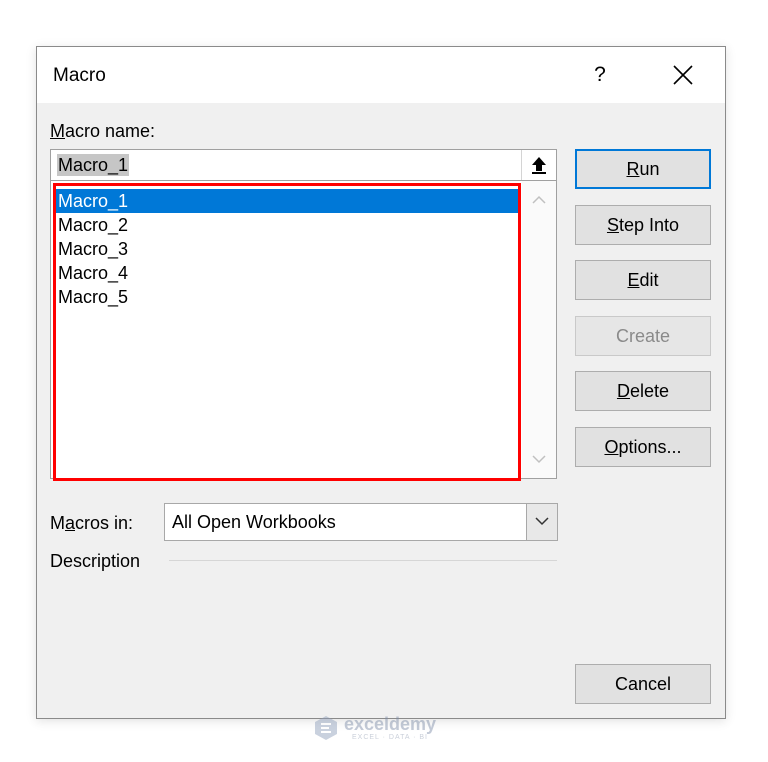 The height and width of the screenshot is (762, 768). Describe the element at coordinates (103, 131) in the screenshot. I see `macro-name-label: Macro name:` at that location.